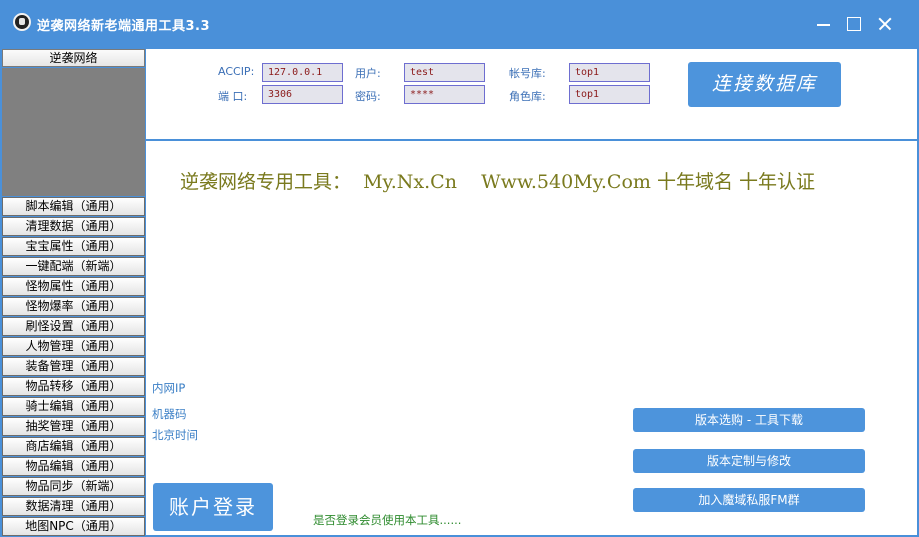 The image size is (919, 537). What do you see at coordinates (73, 386) in the screenshot?
I see `menu-item-transfer-button: 物品转移（通用）` at bounding box center [73, 386].